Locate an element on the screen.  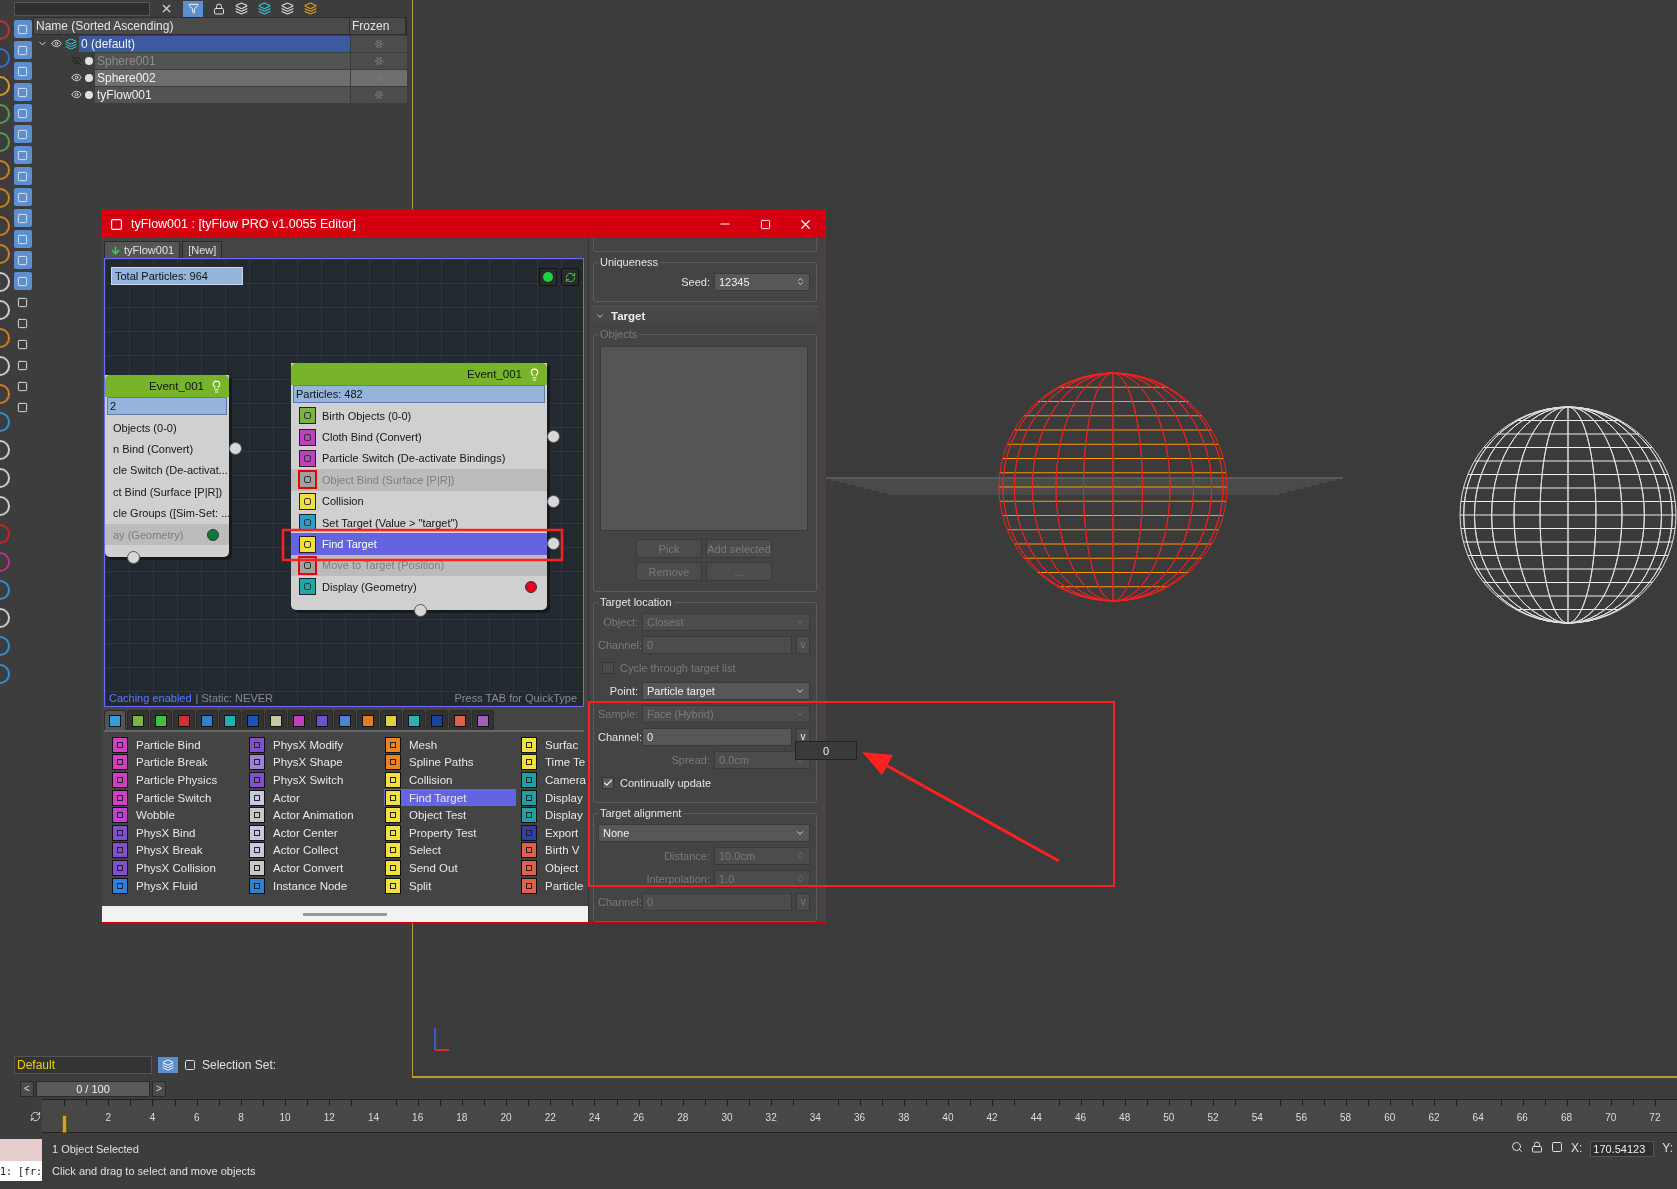
refresh-button is located at coordinates (570, 277).